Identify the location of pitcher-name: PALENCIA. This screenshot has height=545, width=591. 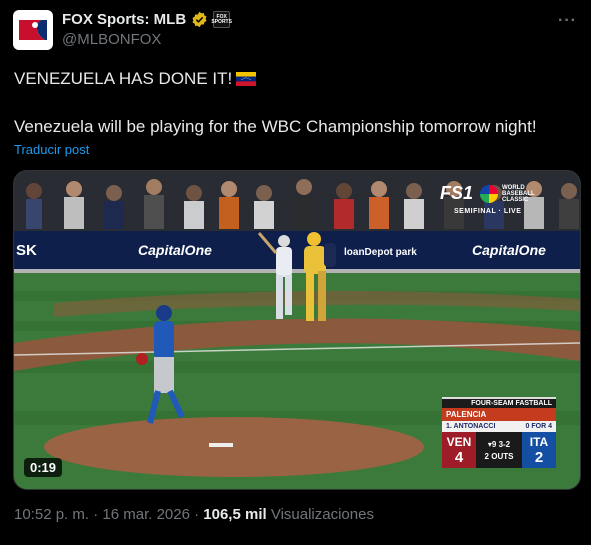
(499, 414).